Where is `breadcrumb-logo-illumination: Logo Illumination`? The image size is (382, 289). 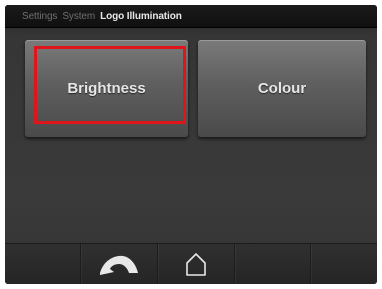 breadcrumb-logo-illumination: Logo Illumination is located at coordinates (141, 16).